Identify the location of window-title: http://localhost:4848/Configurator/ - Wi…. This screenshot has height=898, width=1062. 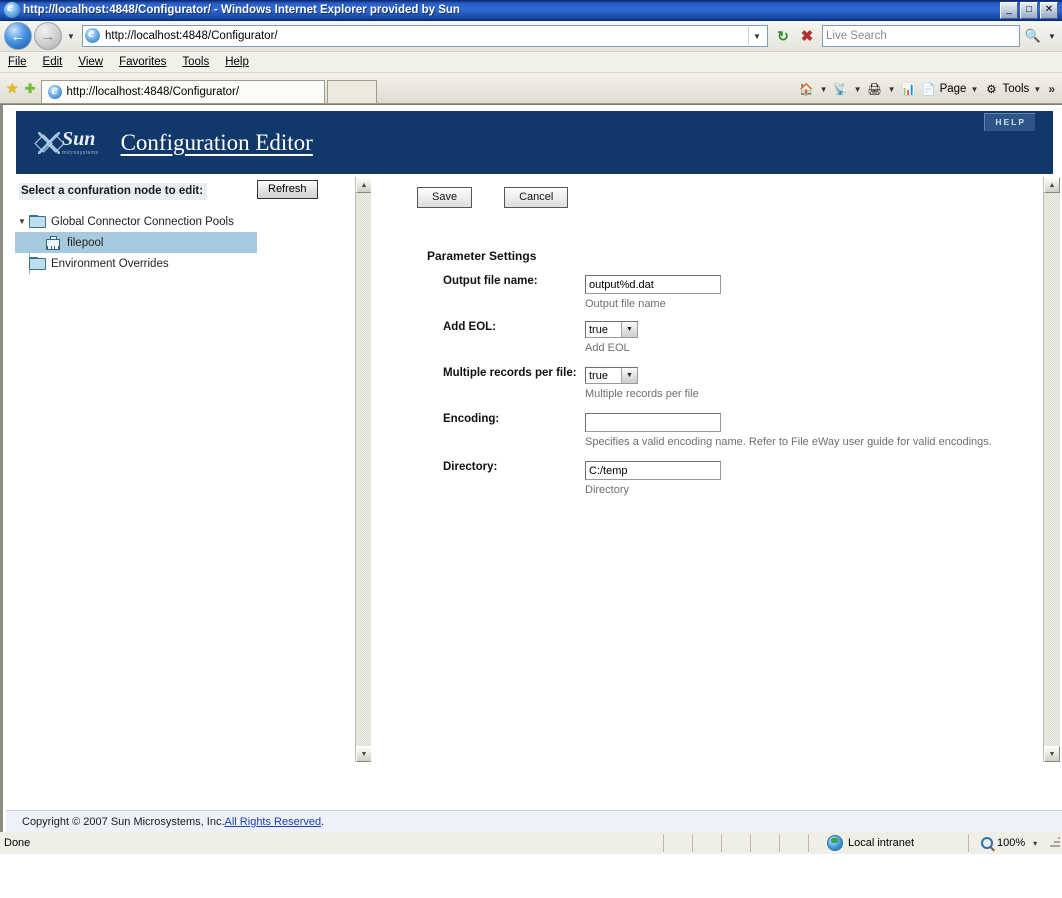
(241, 10).